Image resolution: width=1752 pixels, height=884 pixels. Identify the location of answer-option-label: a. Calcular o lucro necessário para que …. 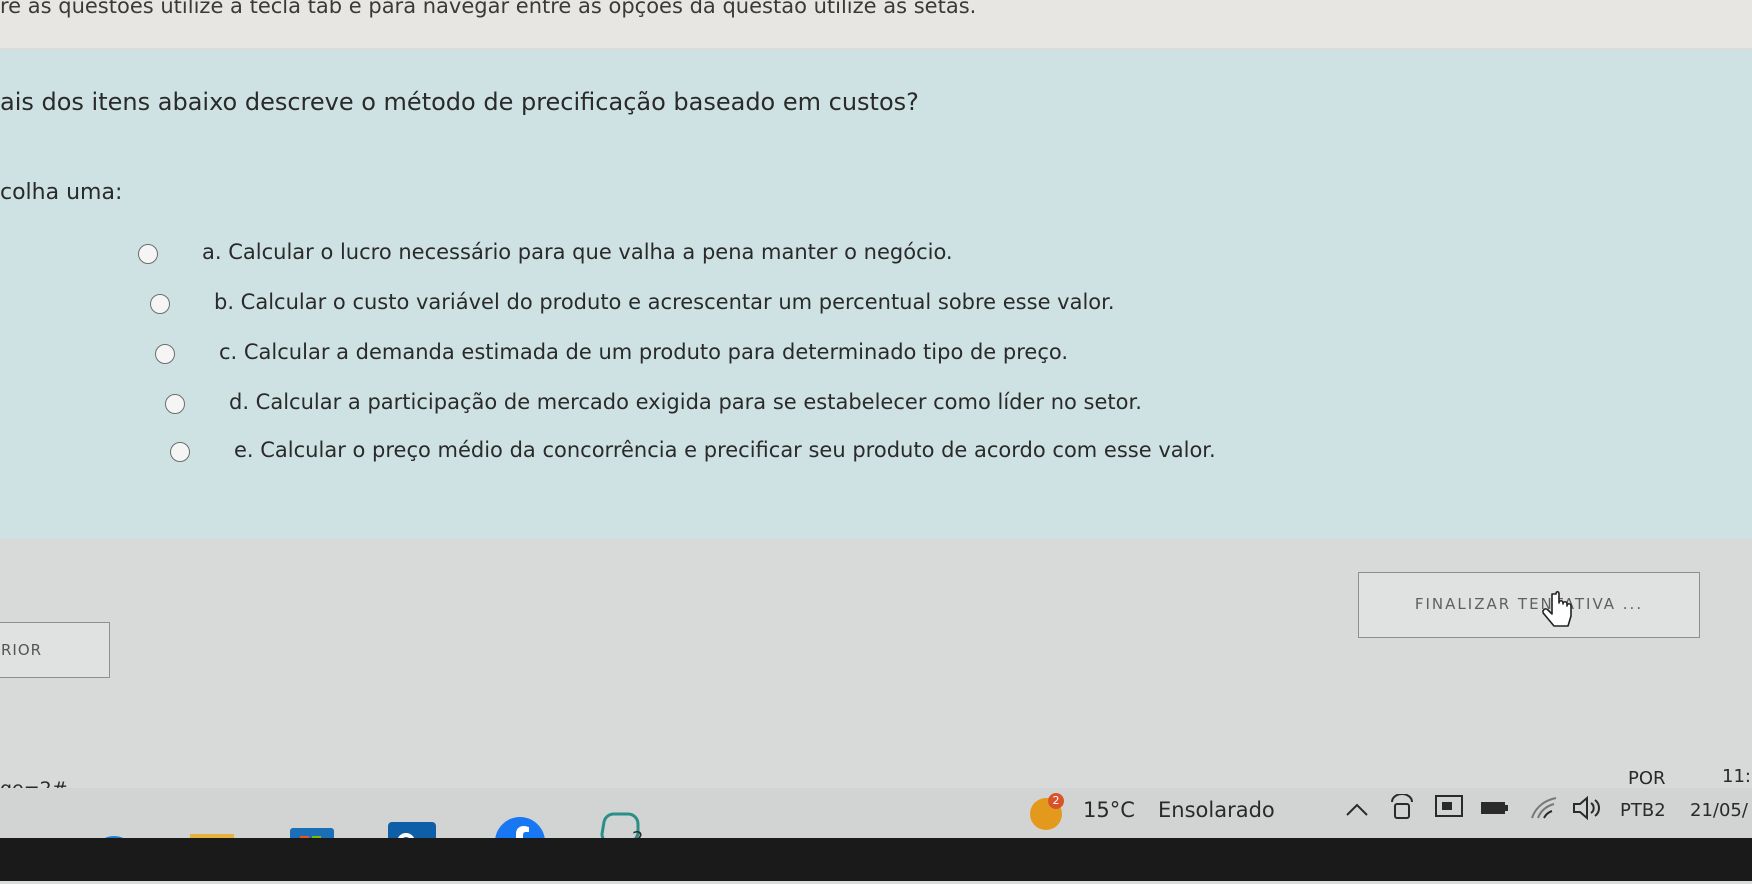
(577, 252).